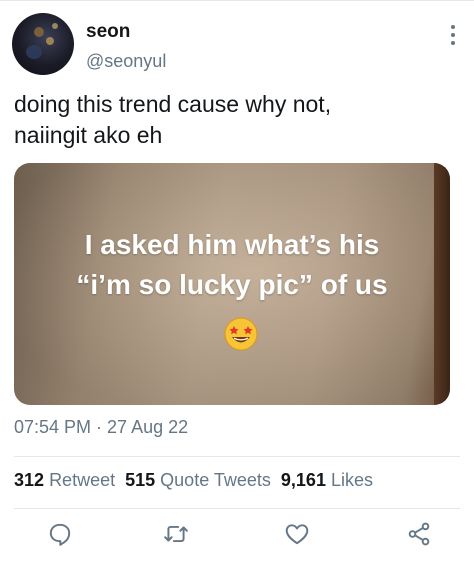 This screenshot has height=561, width=474. I want to click on avatar, so click(43, 44).